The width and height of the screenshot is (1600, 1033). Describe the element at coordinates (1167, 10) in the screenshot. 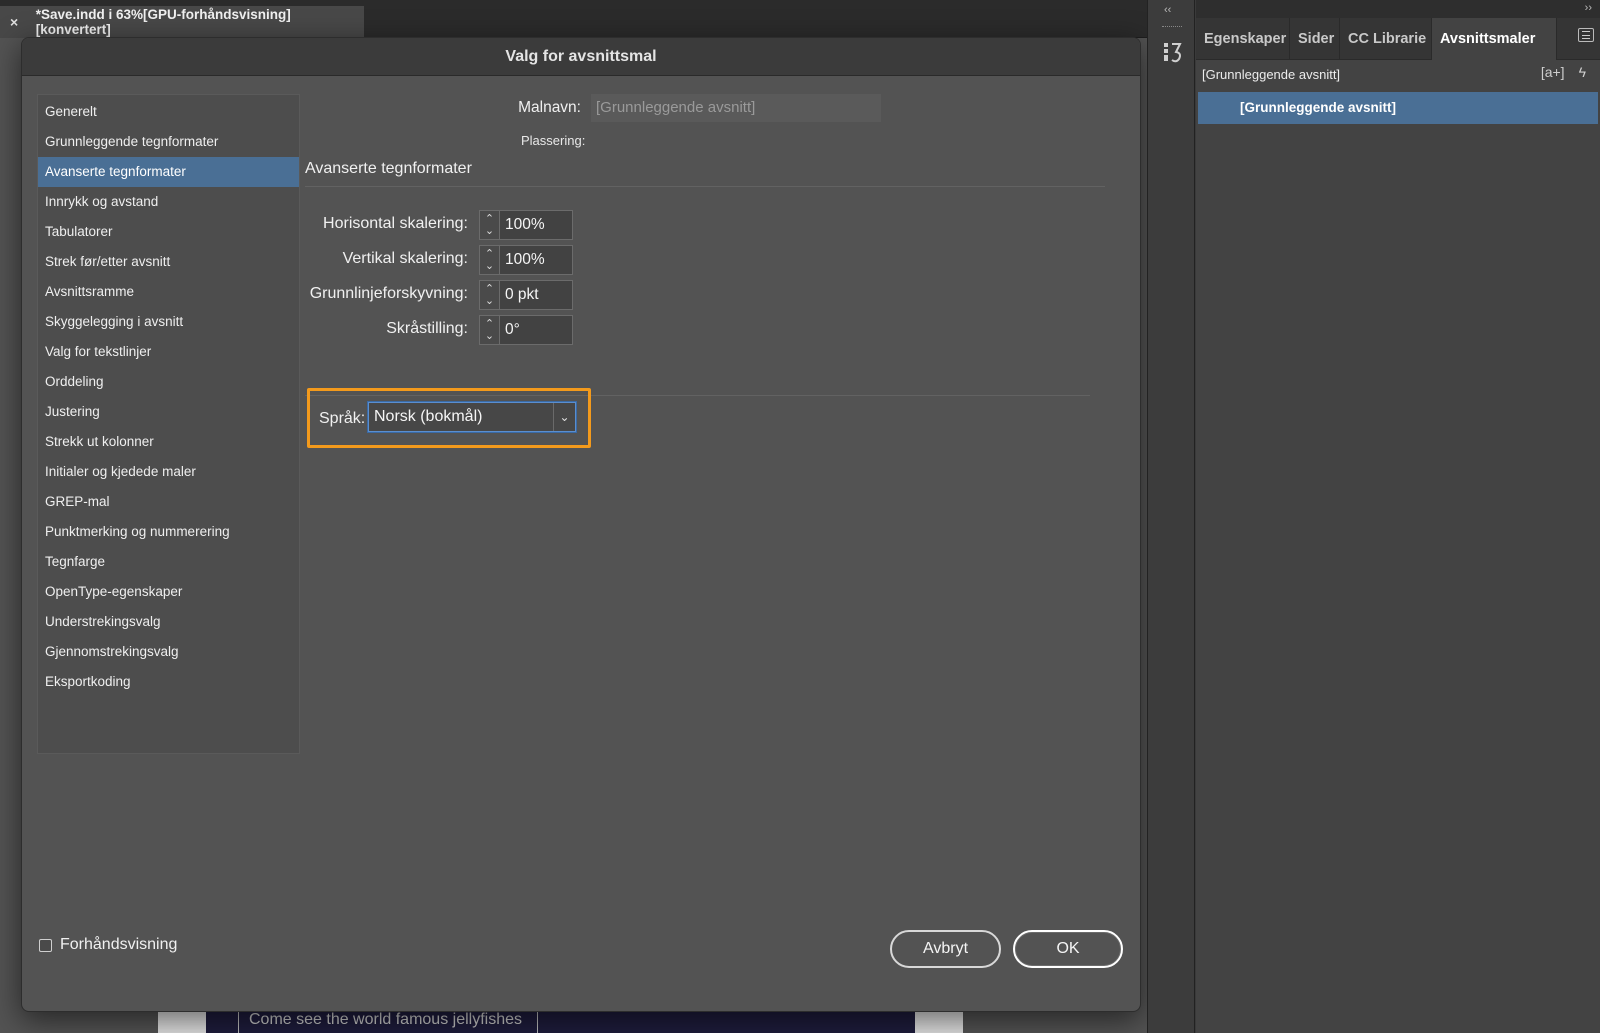

I see `collapse-panels-icon: ‹‹` at that location.